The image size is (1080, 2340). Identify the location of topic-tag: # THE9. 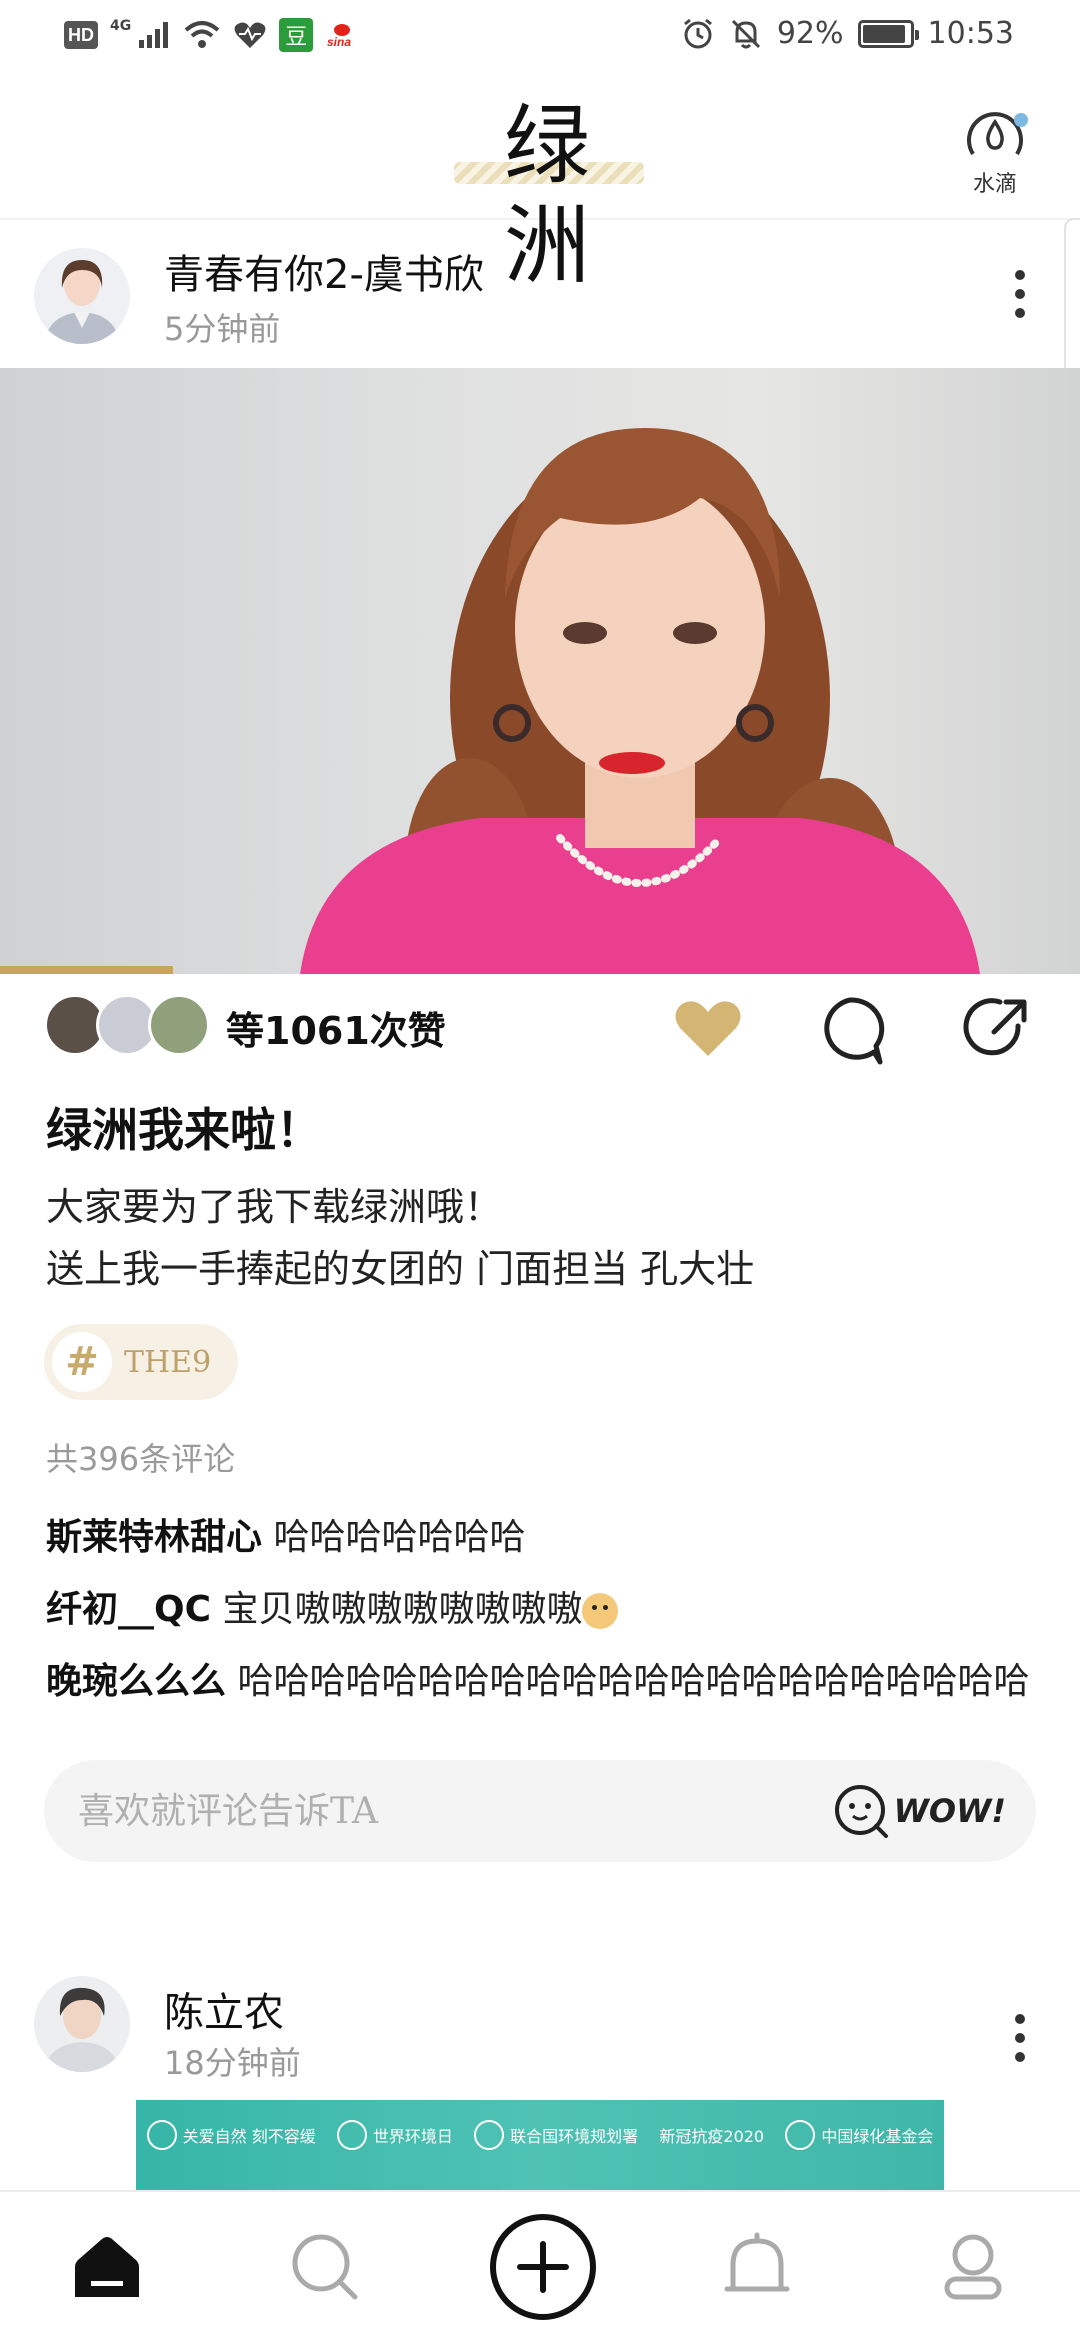
(141, 1362).